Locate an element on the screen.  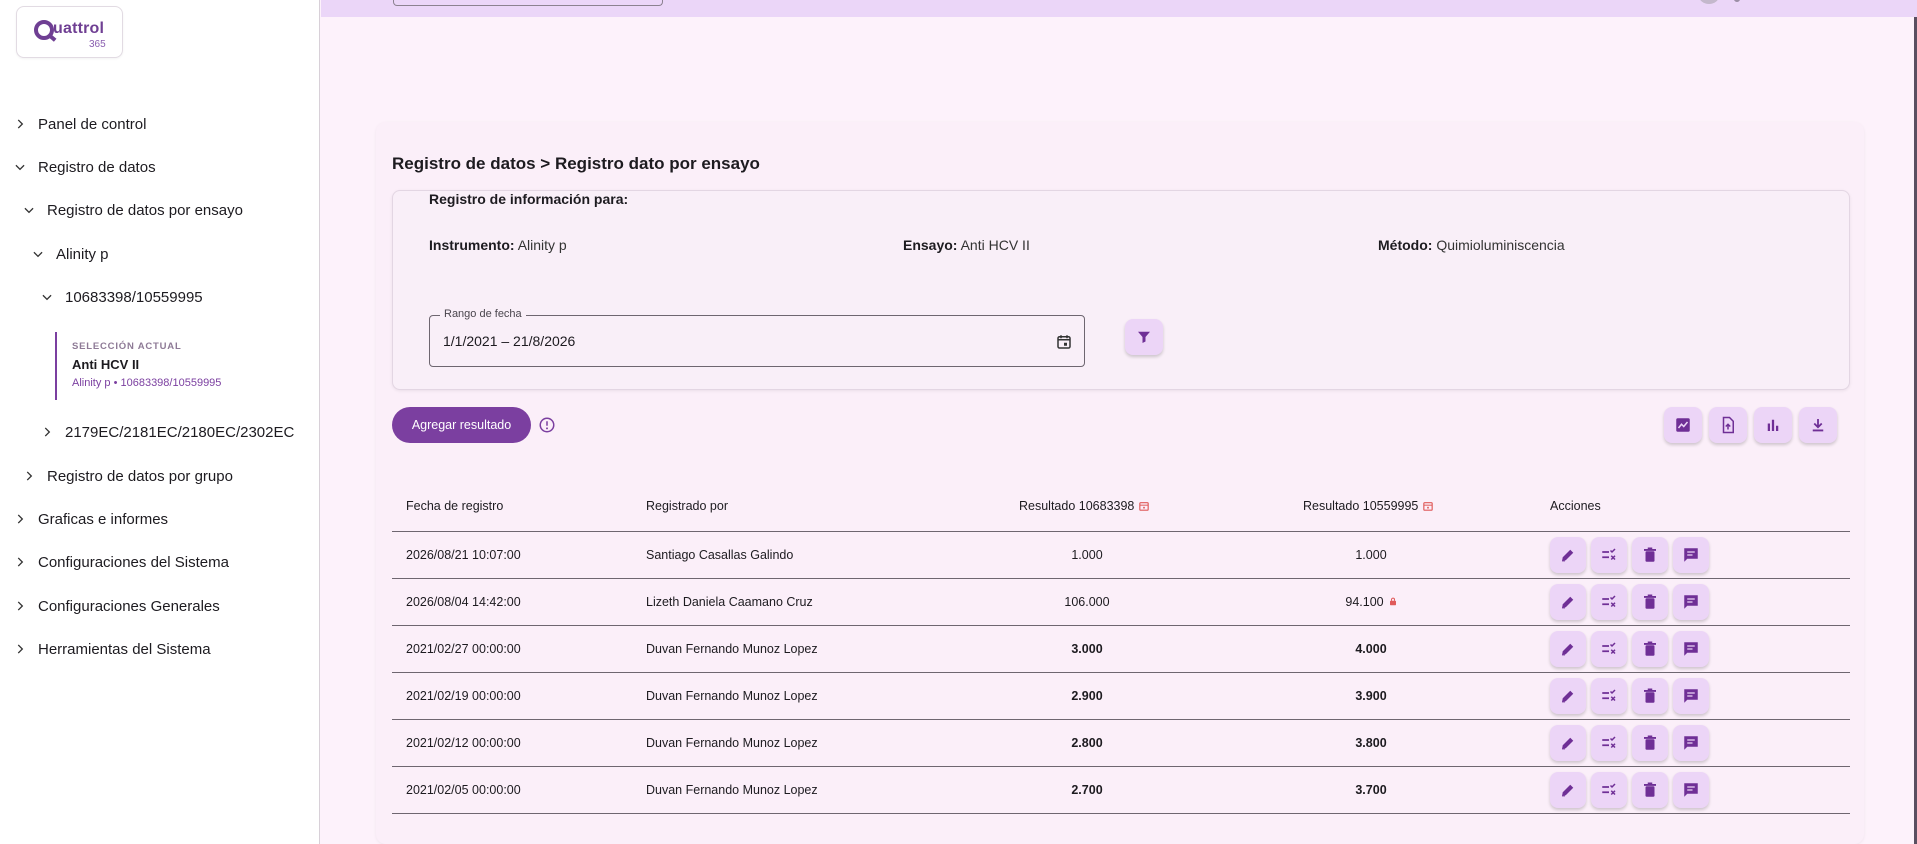
column-header-result-2: Resultado 10559995 is located at coordinates (1368, 506).